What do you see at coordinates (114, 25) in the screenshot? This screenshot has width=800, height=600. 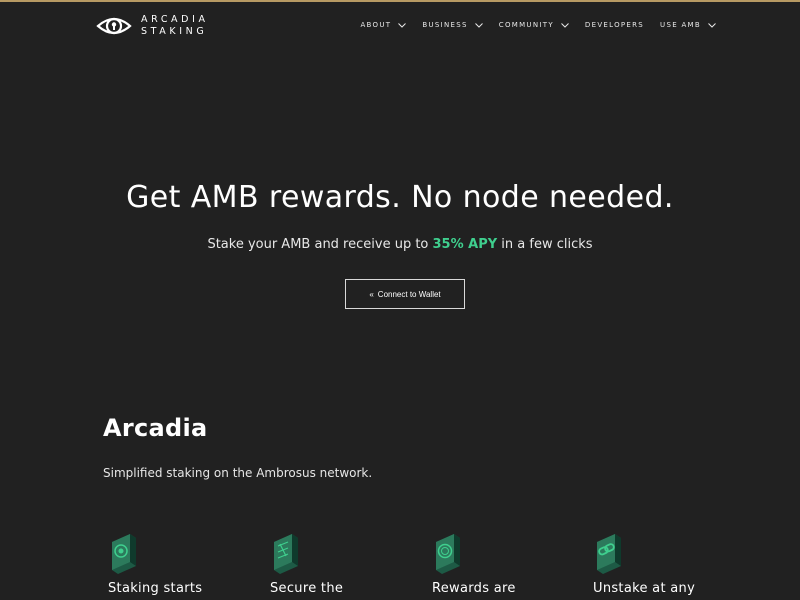 I see `eye-lock-icon` at bounding box center [114, 25].